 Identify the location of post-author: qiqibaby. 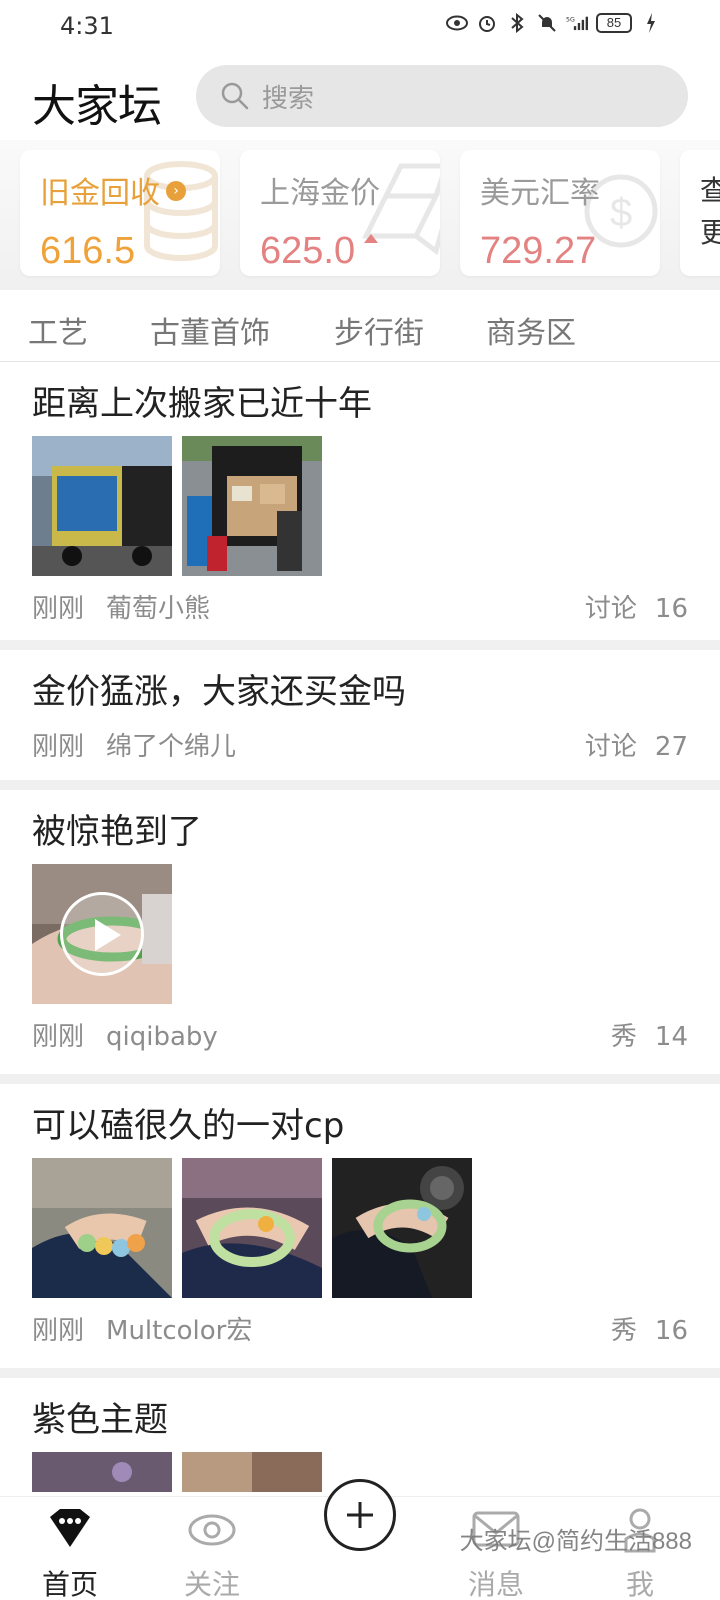
(162, 1037).